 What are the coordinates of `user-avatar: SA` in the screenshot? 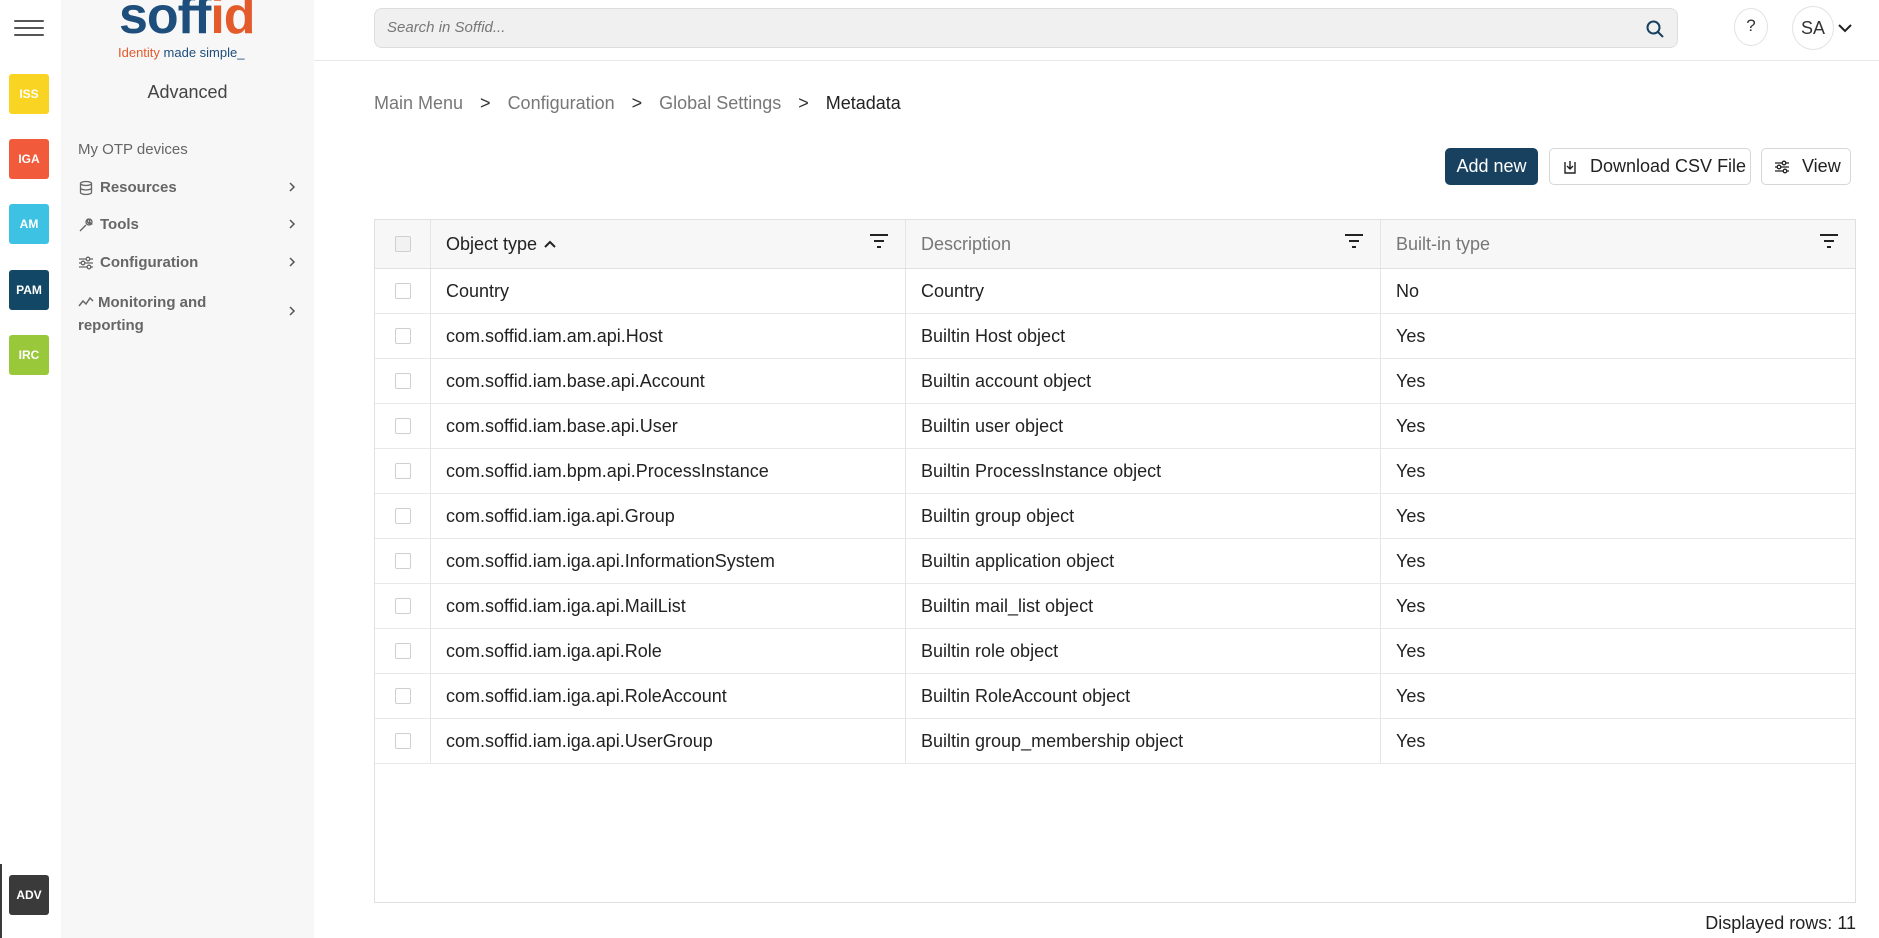 It's located at (1813, 28).